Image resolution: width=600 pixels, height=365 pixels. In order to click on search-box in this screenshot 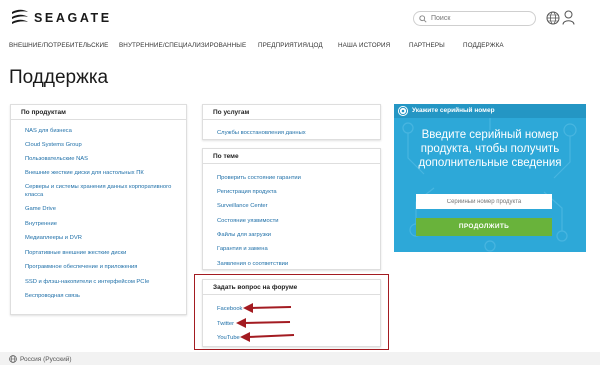, I will do `click(474, 18)`.